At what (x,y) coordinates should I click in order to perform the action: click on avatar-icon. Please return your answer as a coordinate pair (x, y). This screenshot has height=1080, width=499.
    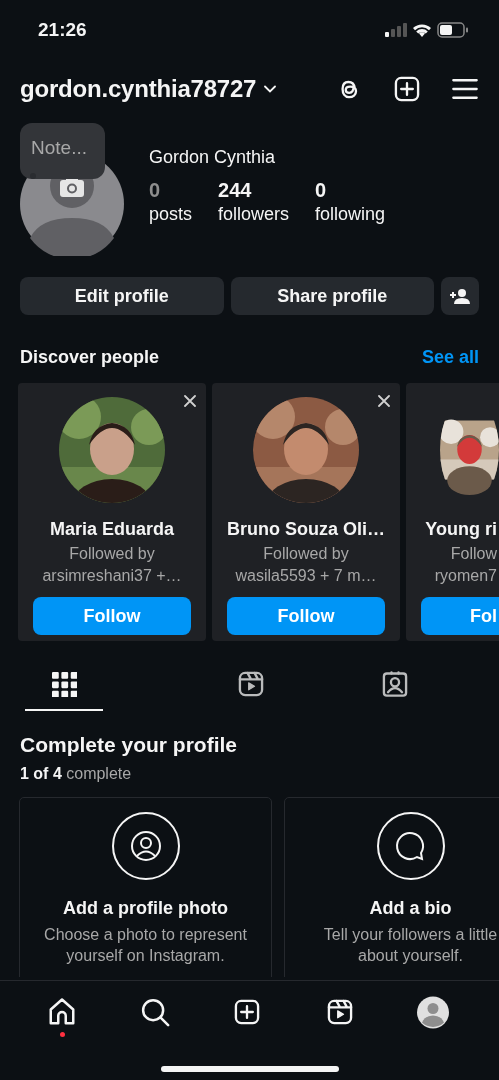
    Looking at the image, I should click on (432, 1012).